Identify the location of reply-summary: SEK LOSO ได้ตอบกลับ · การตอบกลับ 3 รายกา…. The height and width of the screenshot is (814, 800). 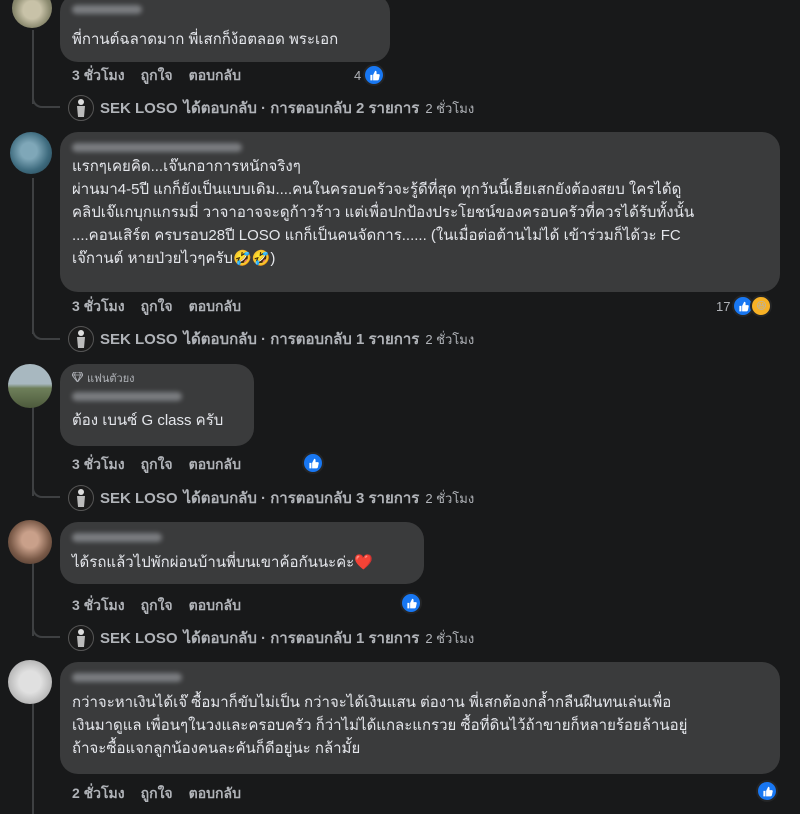
(271, 498).